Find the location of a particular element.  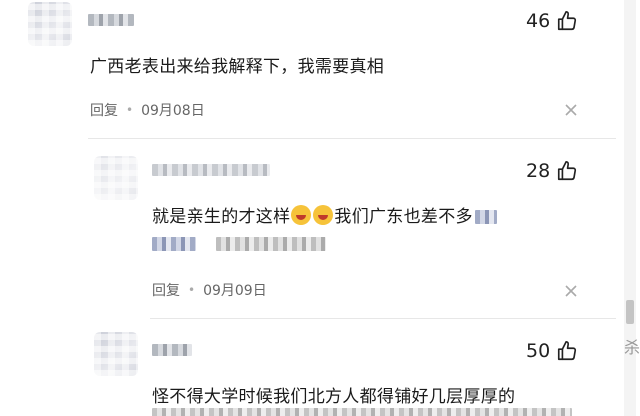

comment-date: 09月09日 is located at coordinates (235, 291).